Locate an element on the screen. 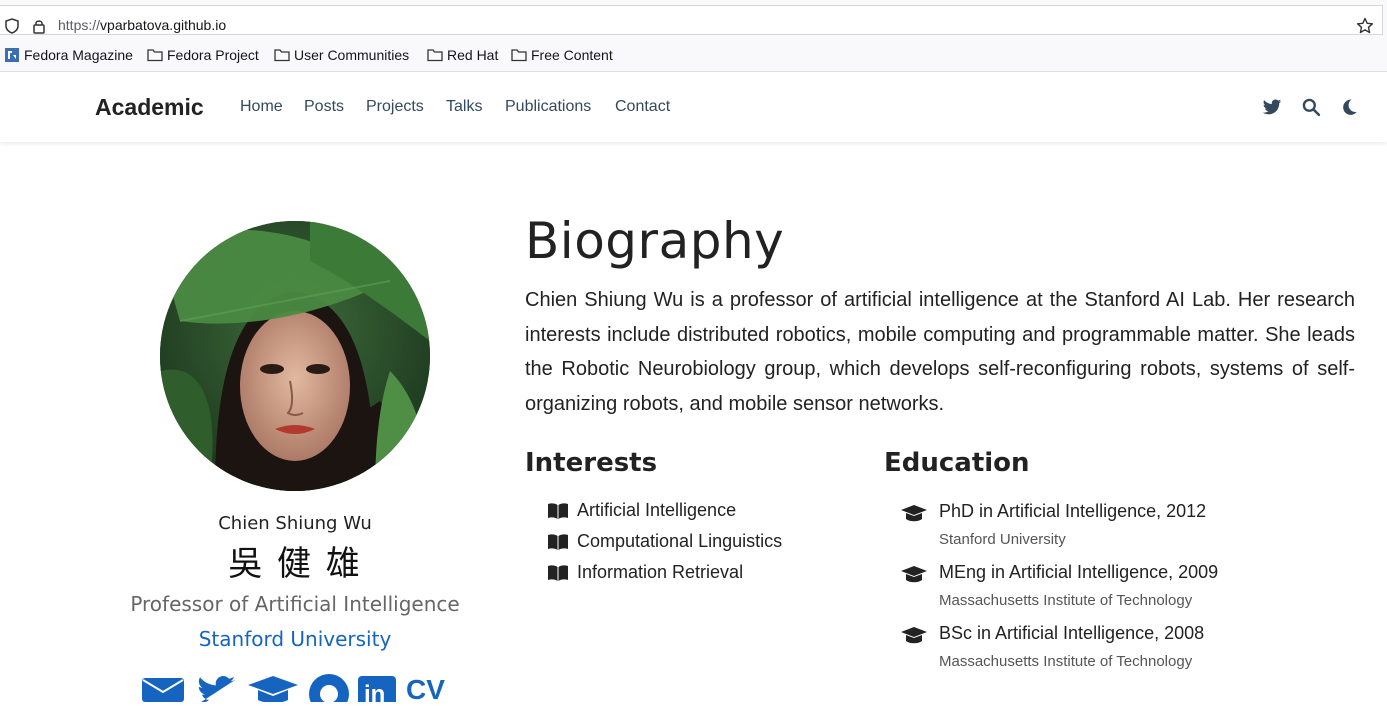 This screenshot has height=706, width=1387. lock-icon is located at coordinates (39, 26).